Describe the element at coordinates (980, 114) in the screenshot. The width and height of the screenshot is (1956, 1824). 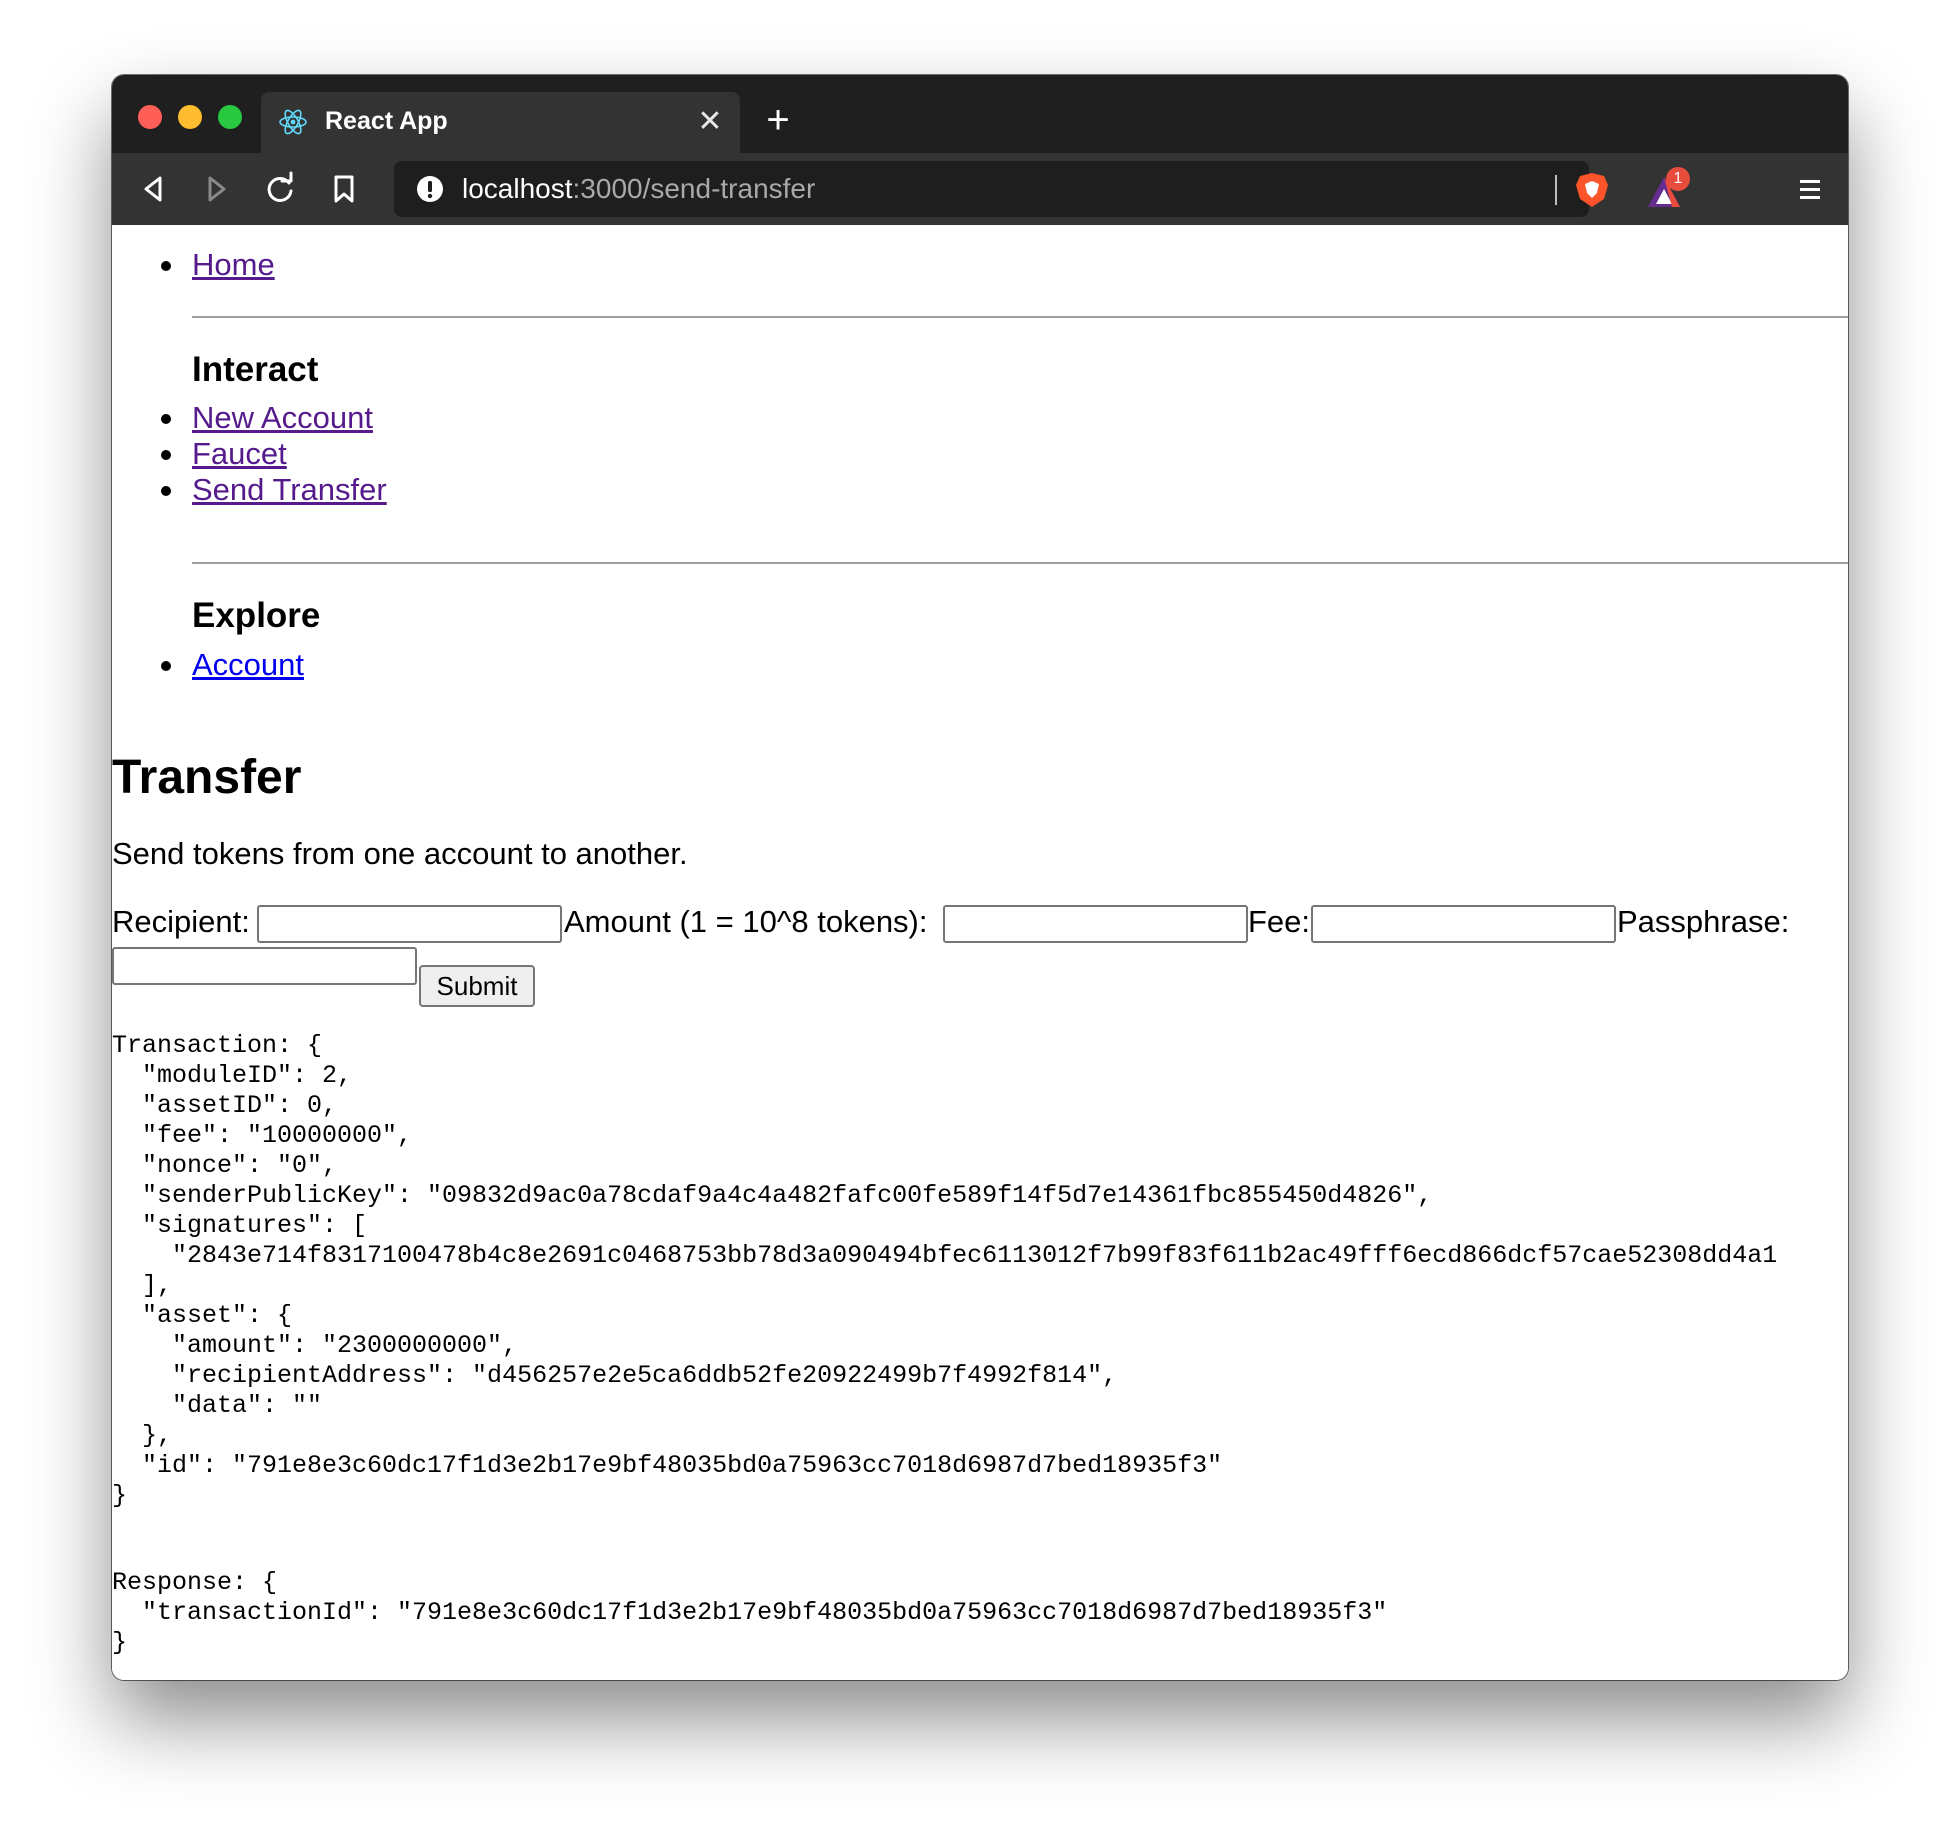
I see `tab-strip: React App ✕ +` at that location.